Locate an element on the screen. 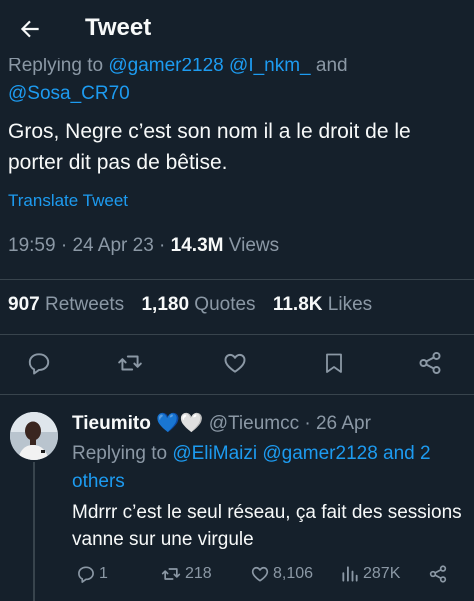  reply-date: 26 Apr is located at coordinates (343, 423).